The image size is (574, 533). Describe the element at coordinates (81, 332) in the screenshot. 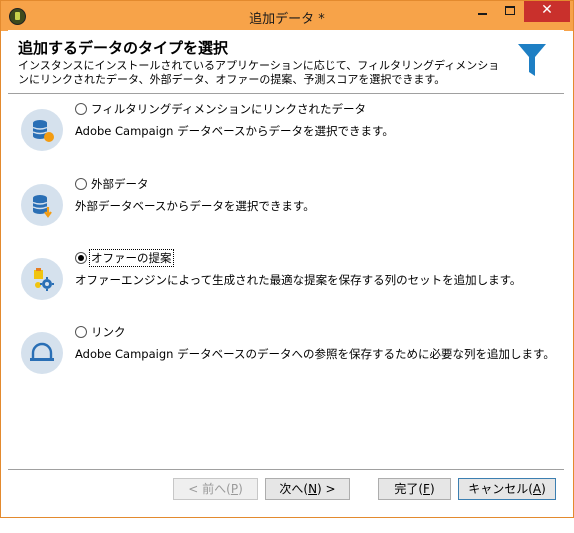

I see `radio-link` at that location.